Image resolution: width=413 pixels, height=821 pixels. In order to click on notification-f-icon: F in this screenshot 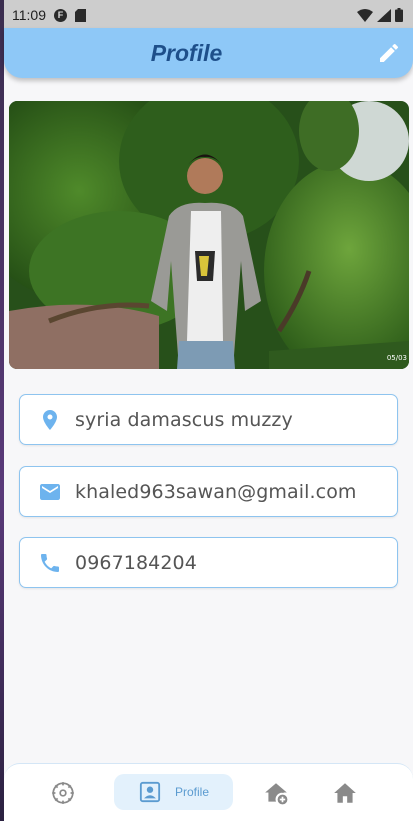, I will do `click(60, 15)`.